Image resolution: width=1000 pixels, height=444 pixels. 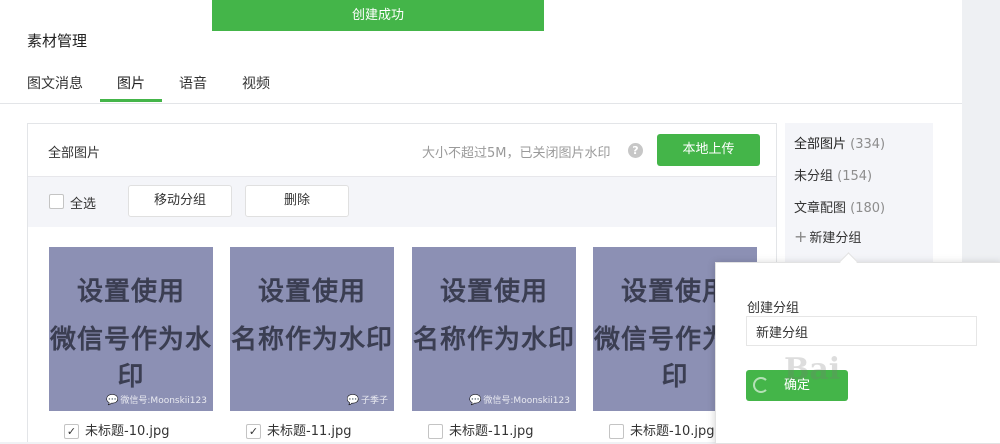 What do you see at coordinates (801, 236) in the screenshot?
I see `plus-icon: +` at bounding box center [801, 236].